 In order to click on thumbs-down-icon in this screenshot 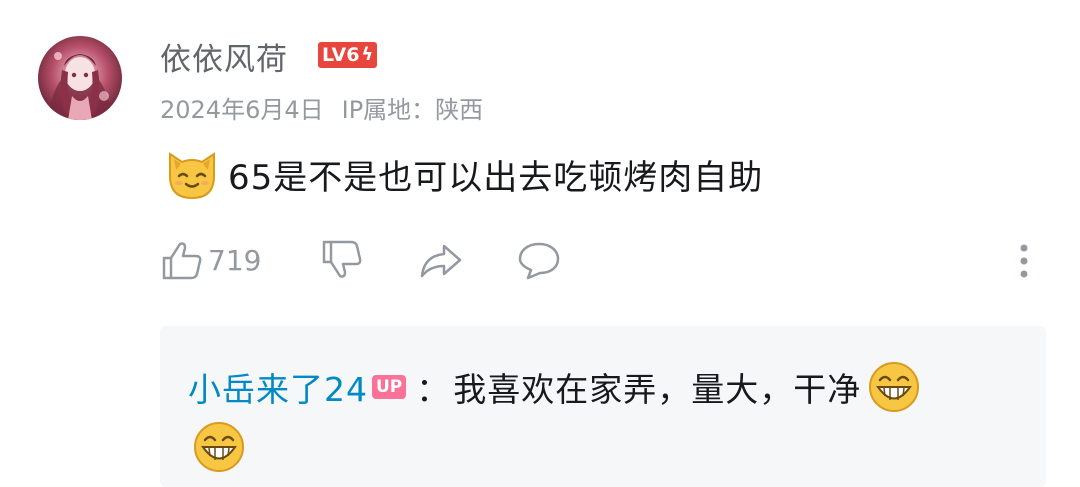, I will do `click(342, 259)`.